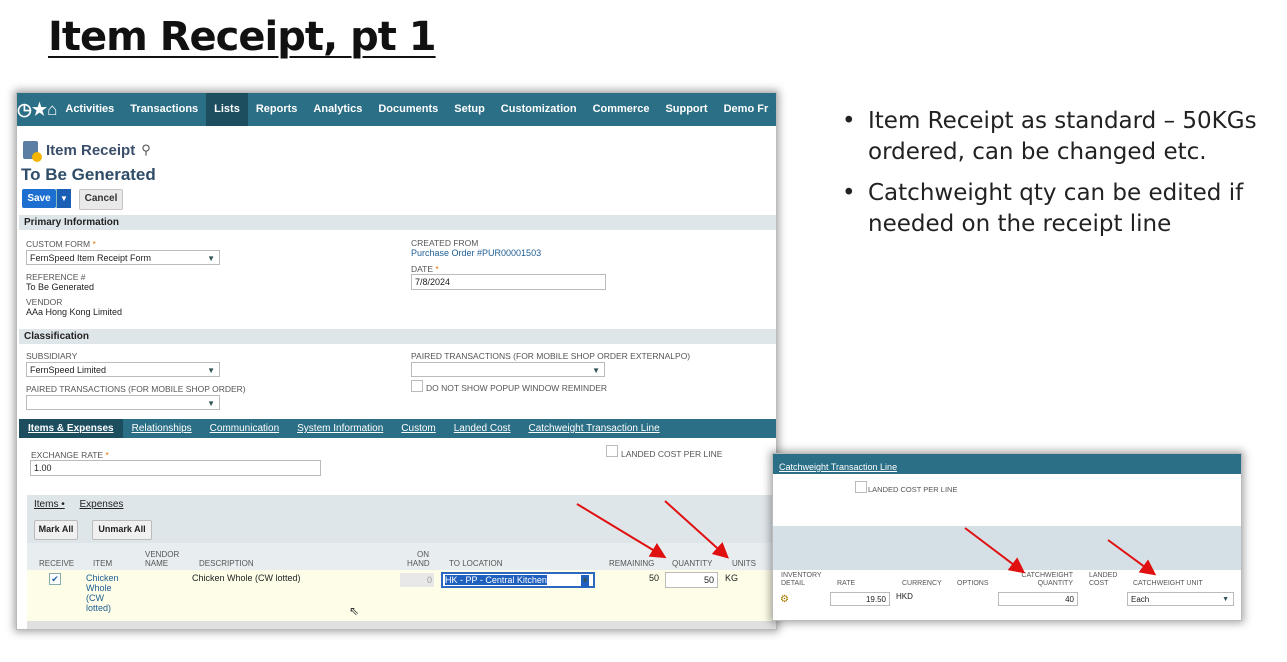  Describe the element at coordinates (860, 599) in the screenshot. I see `rate-input: 19.50` at that location.